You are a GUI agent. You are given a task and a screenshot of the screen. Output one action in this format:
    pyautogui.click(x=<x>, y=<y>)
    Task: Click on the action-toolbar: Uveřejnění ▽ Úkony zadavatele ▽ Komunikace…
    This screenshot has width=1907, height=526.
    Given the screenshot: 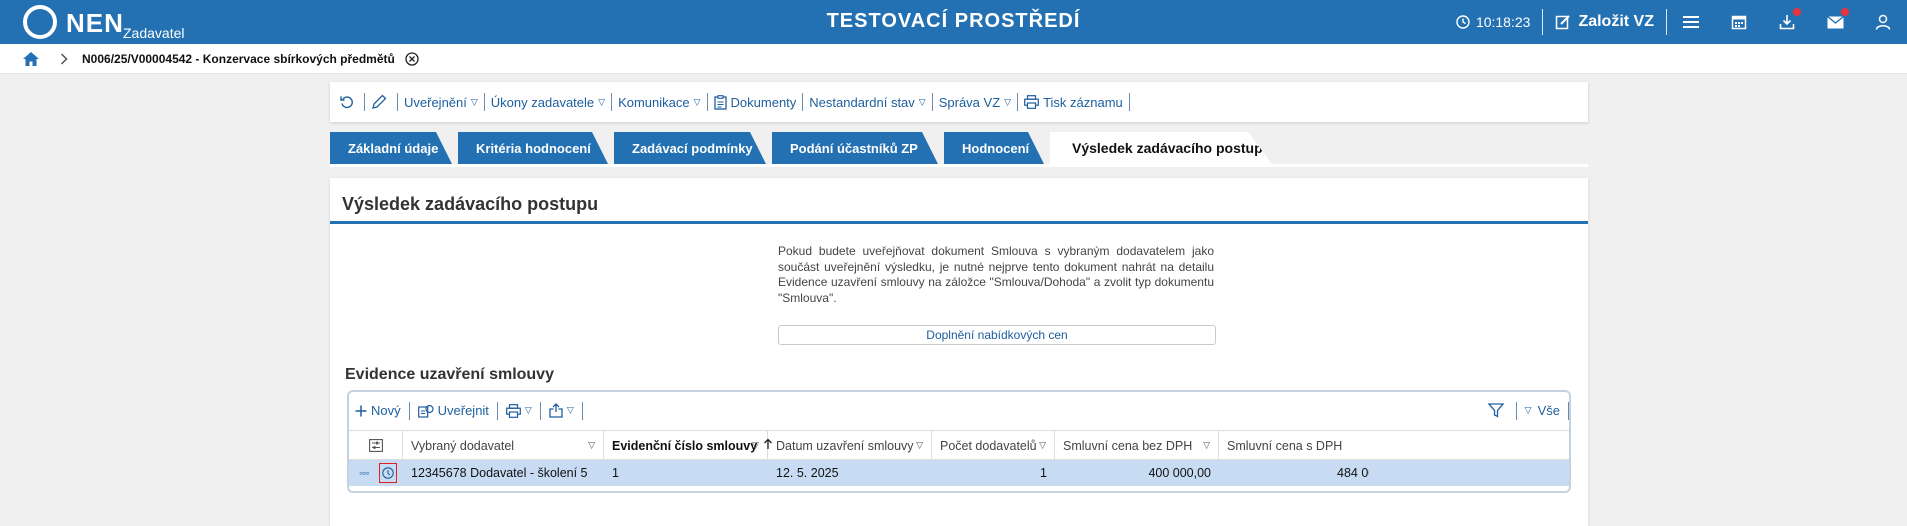 What is the action you would take?
    pyautogui.click(x=959, y=102)
    